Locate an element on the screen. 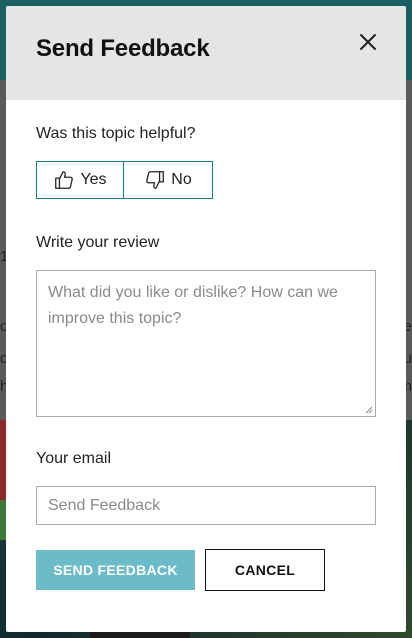  helpful-toggle-group: Yes No is located at coordinates (124, 180).